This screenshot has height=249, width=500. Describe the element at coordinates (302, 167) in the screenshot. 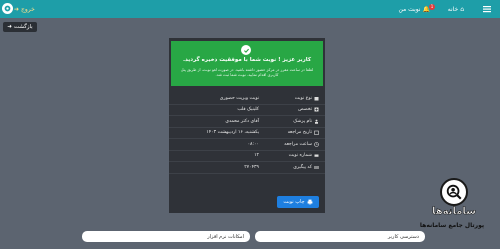

I see `detail-label: کد پیگیری` at that location.